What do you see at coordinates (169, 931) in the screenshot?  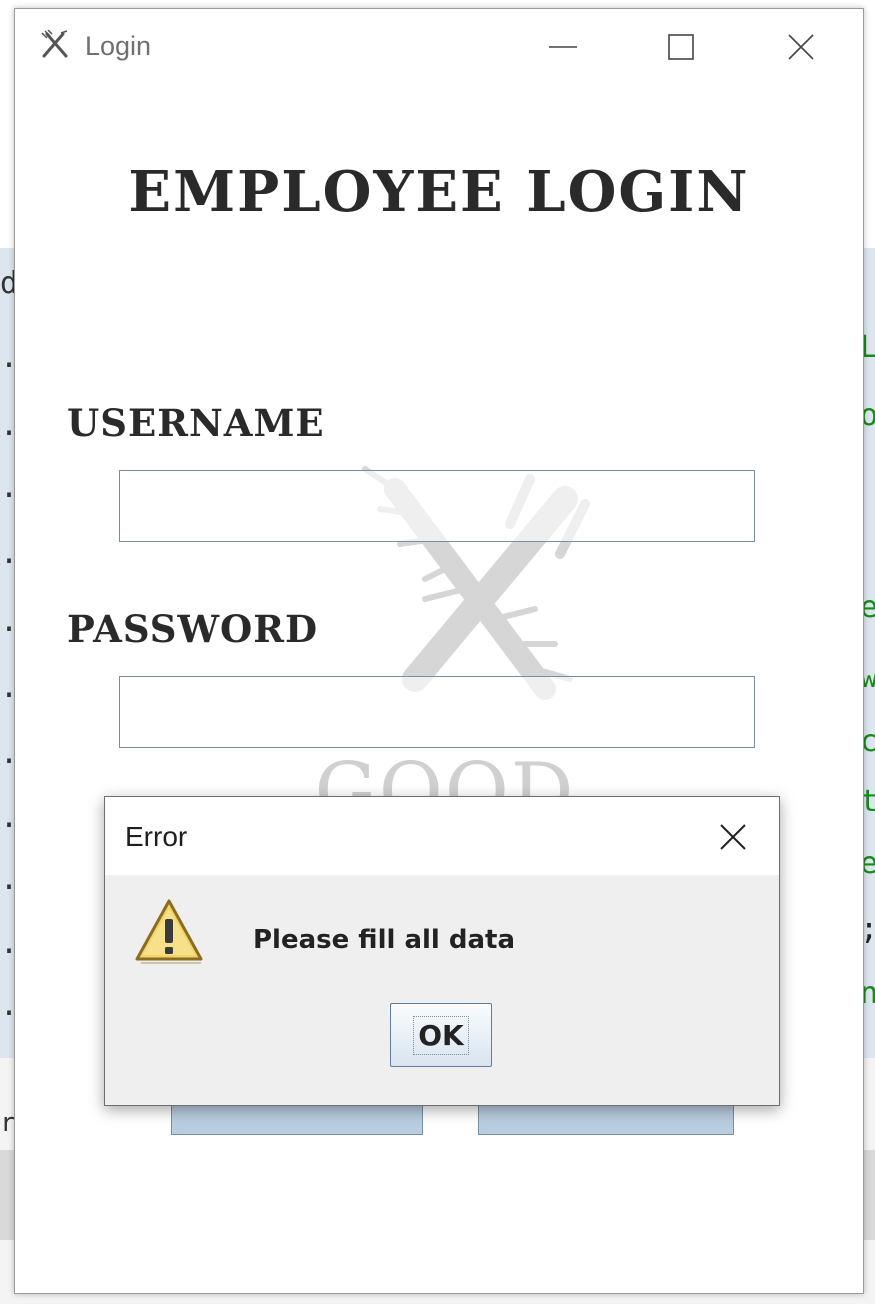 I see `warning-icon` at bounding box center [169, 931].